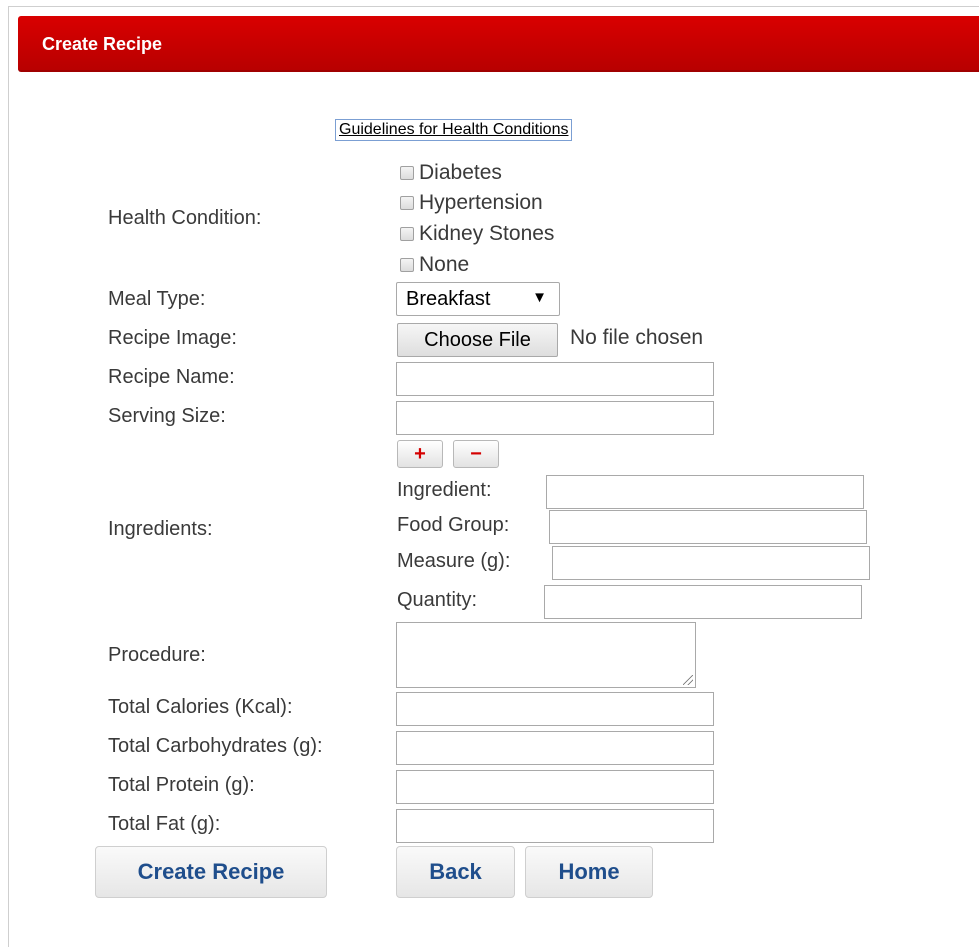  Describe the element at coordinates (185, 218) in the screenshot. I see `health-condition-label: Health Condition:` at that location.